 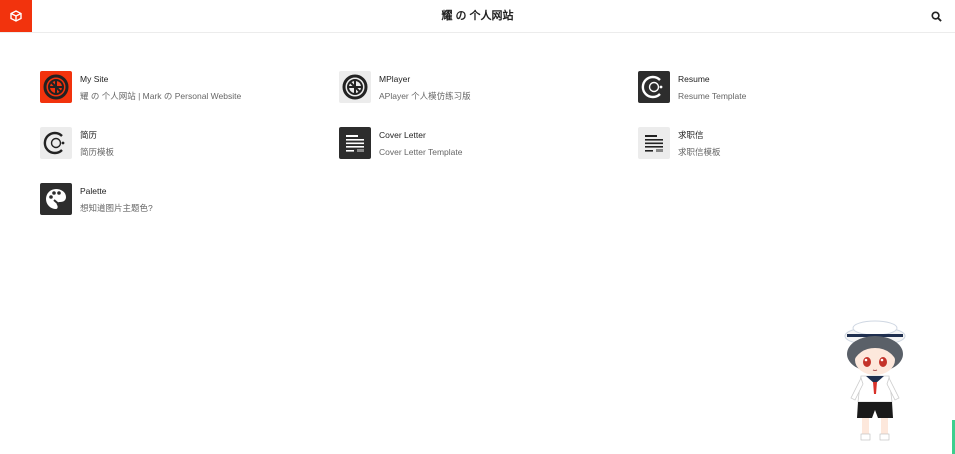 What do you see at coordinates (355, 143) in the screenshot?
I see `cover-letter-icon` at bounding box center [355, 143].